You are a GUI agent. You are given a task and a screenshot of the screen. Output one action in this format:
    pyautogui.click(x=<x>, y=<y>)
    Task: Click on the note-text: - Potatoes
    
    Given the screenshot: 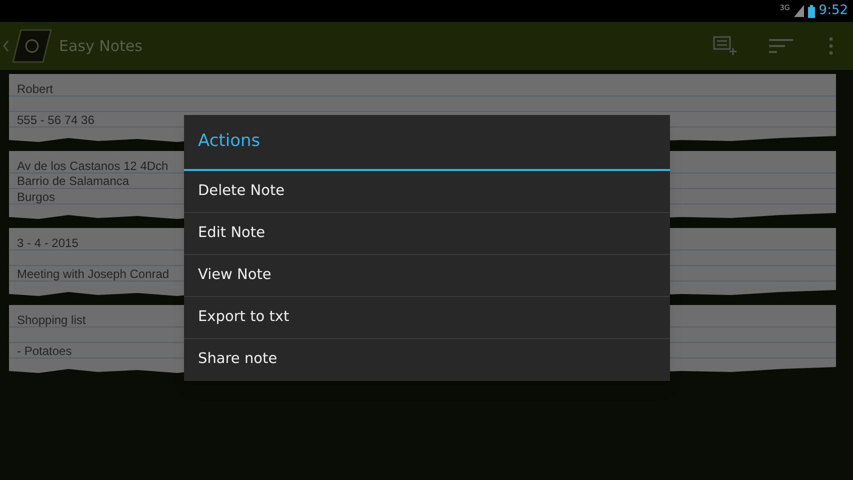 What is the action you would take?
    pyautogui.click(x=44, y=351)
    